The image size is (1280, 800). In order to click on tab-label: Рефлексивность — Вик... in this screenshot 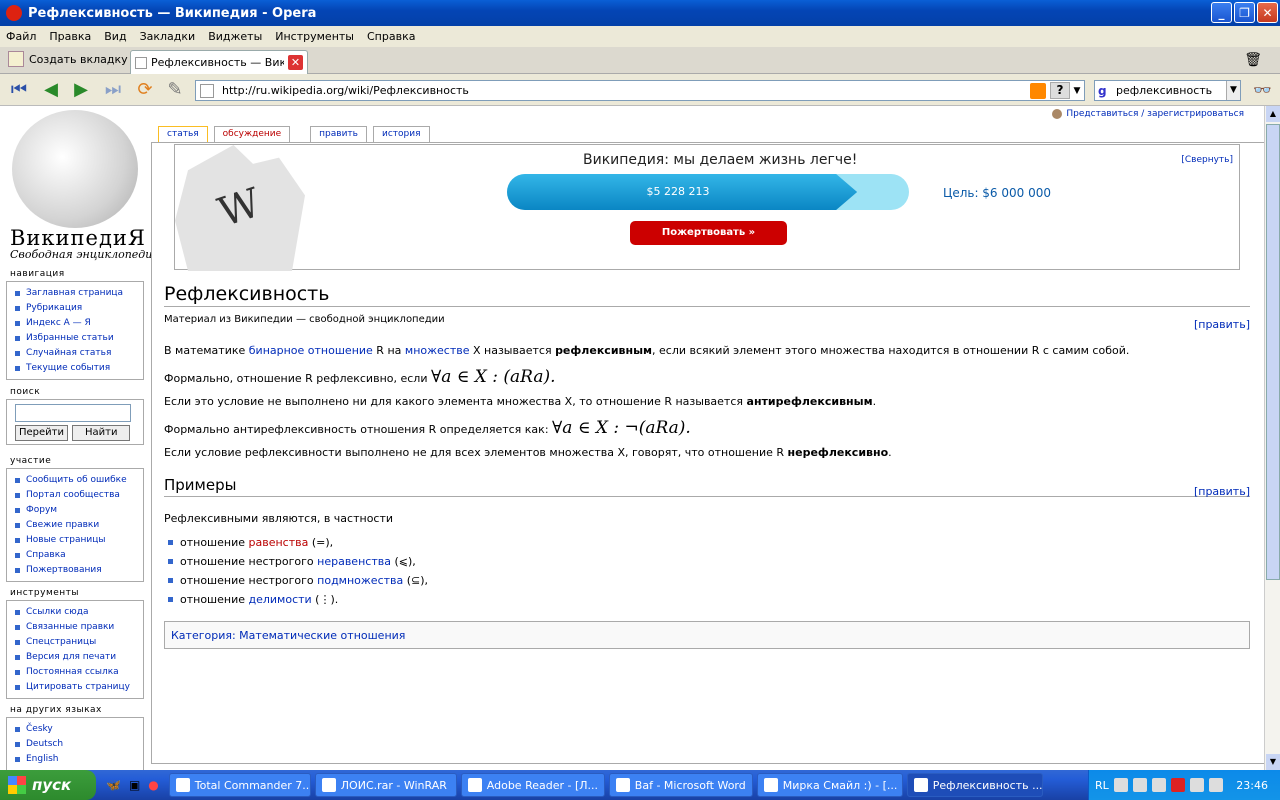, I will do `click(217, 62)`.